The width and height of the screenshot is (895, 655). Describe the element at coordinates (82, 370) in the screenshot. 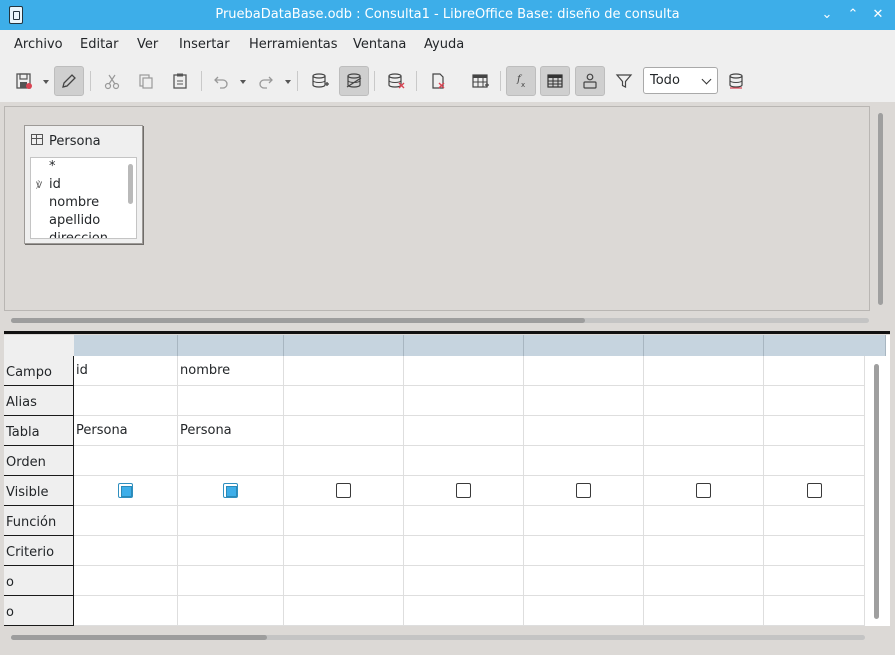

I see `campo-cell-text: id` at that location.